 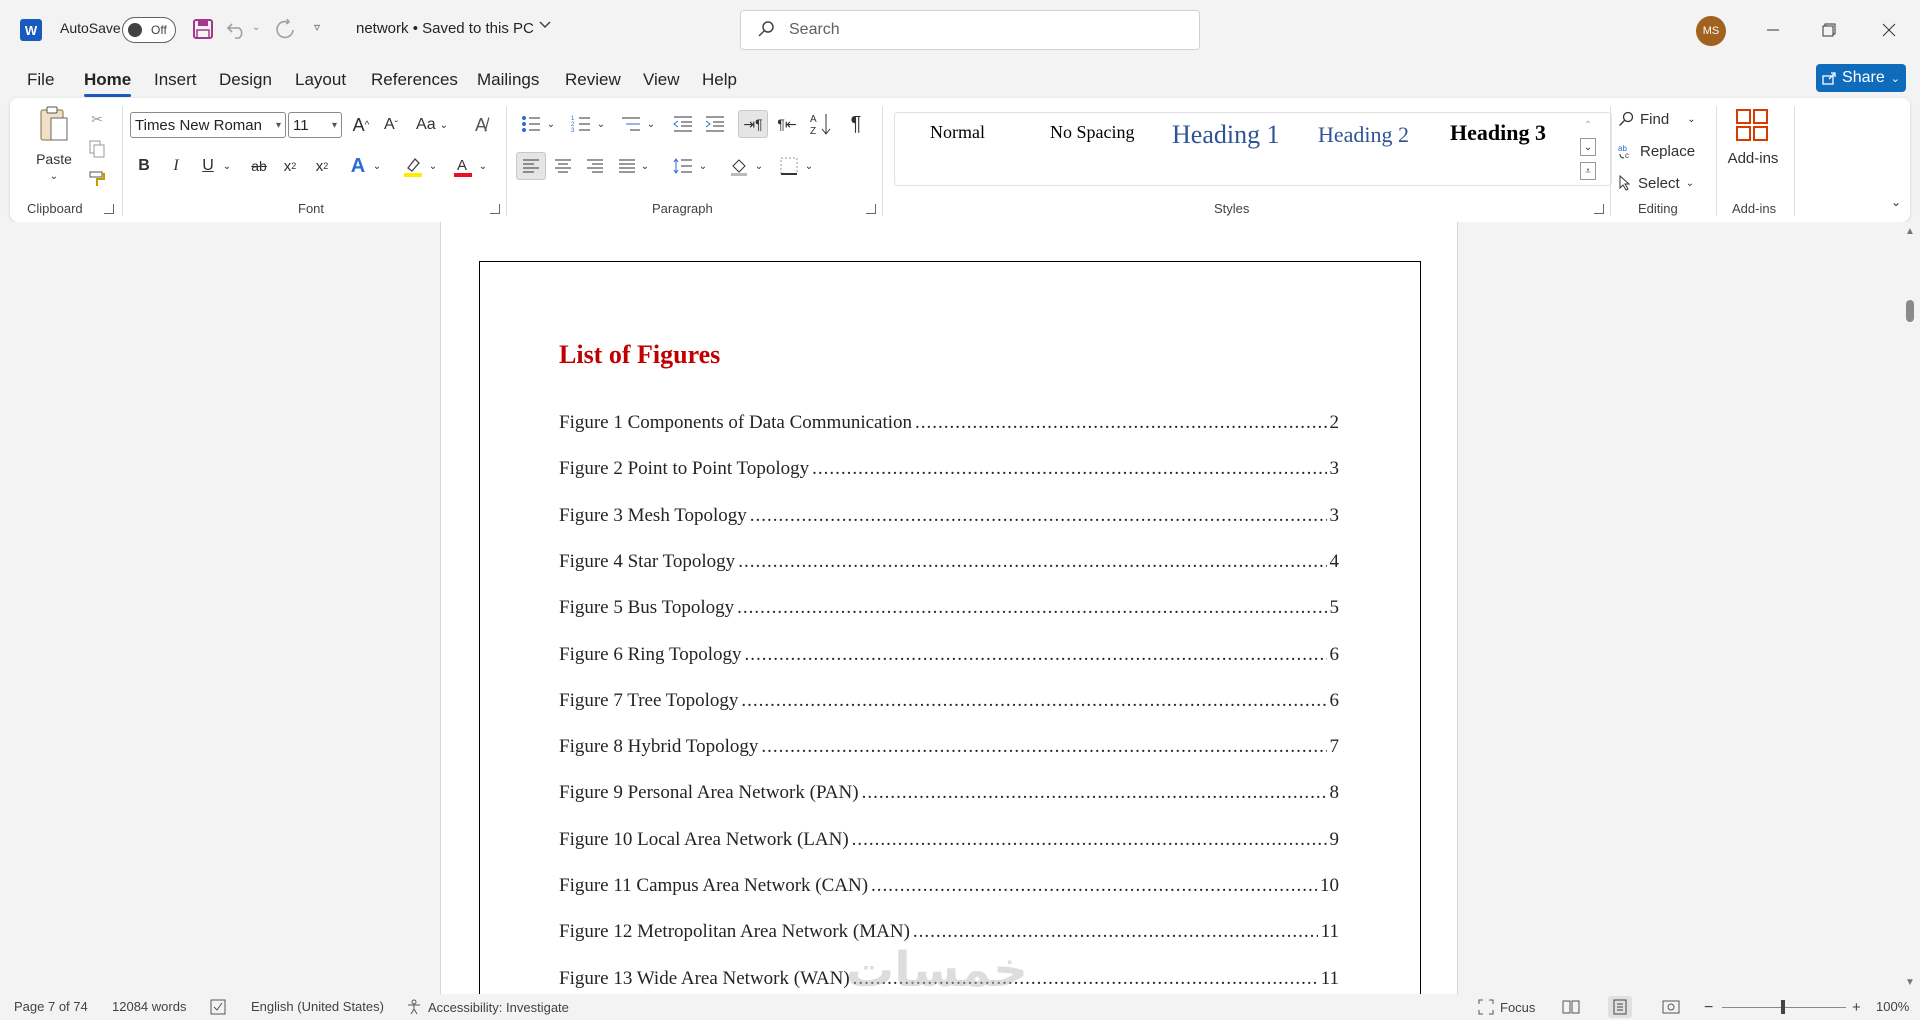 What do you see at coordinates (1829, 30) in the screenshot?
I see `restore-icon` at bounding box center [1829, 30].